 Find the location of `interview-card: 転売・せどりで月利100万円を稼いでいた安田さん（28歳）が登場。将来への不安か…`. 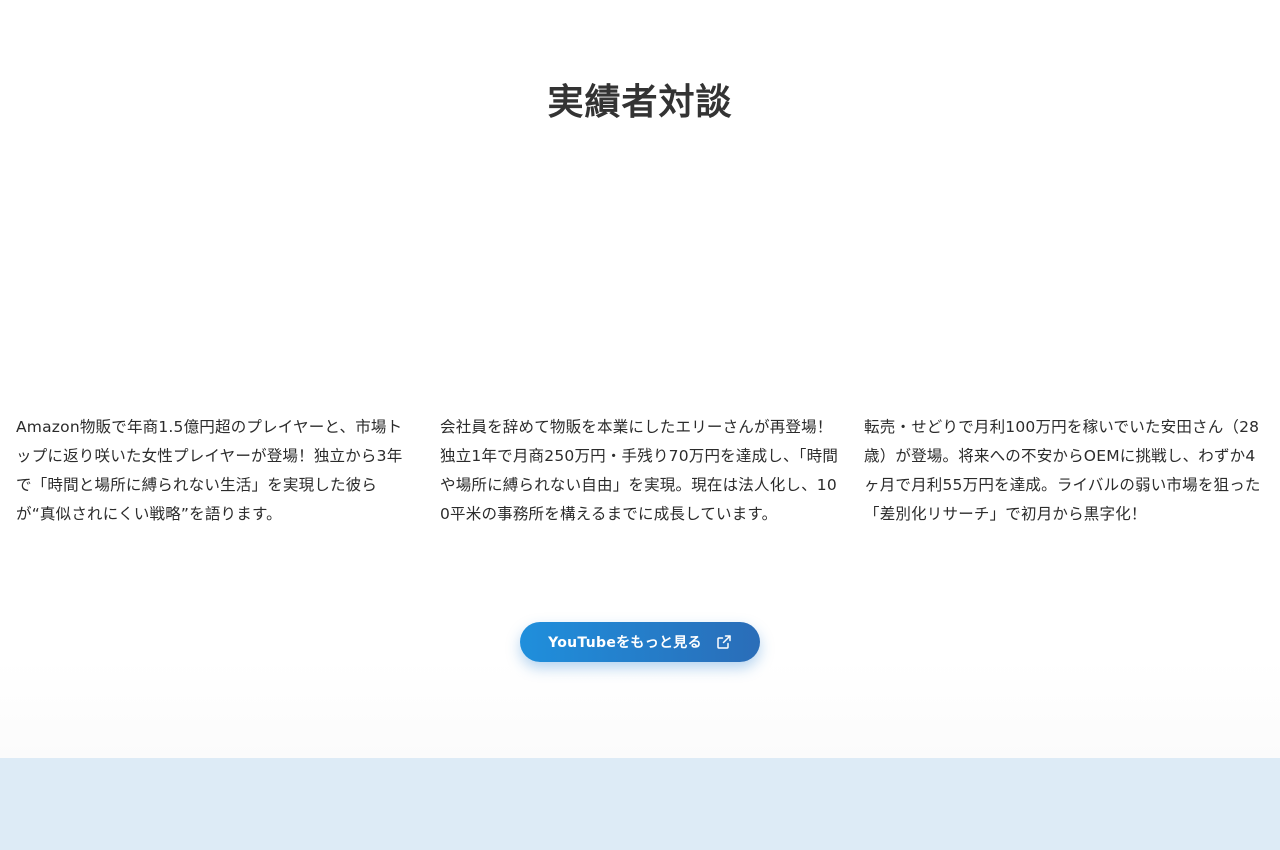

interview-card: 転売・せどりで月利100万円を稼いでいた安田さん（28歳）が登場。将来への不安か… is located at coordinates (1064, 344).